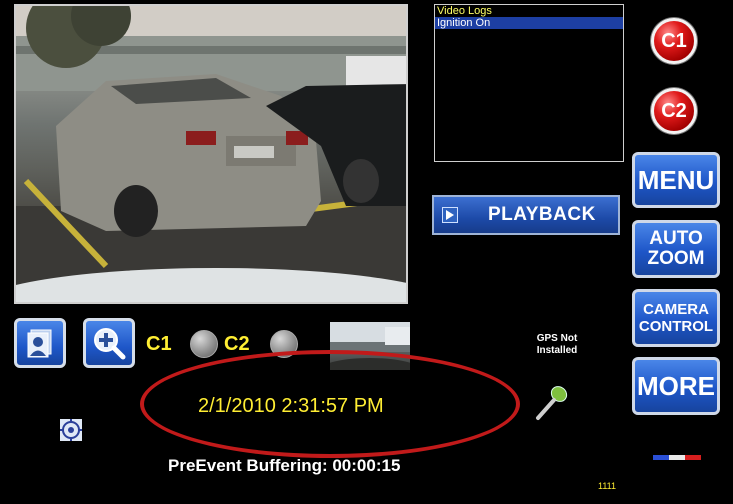 The height and width of the screenshot is (504, 733). I want to click on timestamp: 2/1/2010 2:31:57 PM, so click(291, 406).